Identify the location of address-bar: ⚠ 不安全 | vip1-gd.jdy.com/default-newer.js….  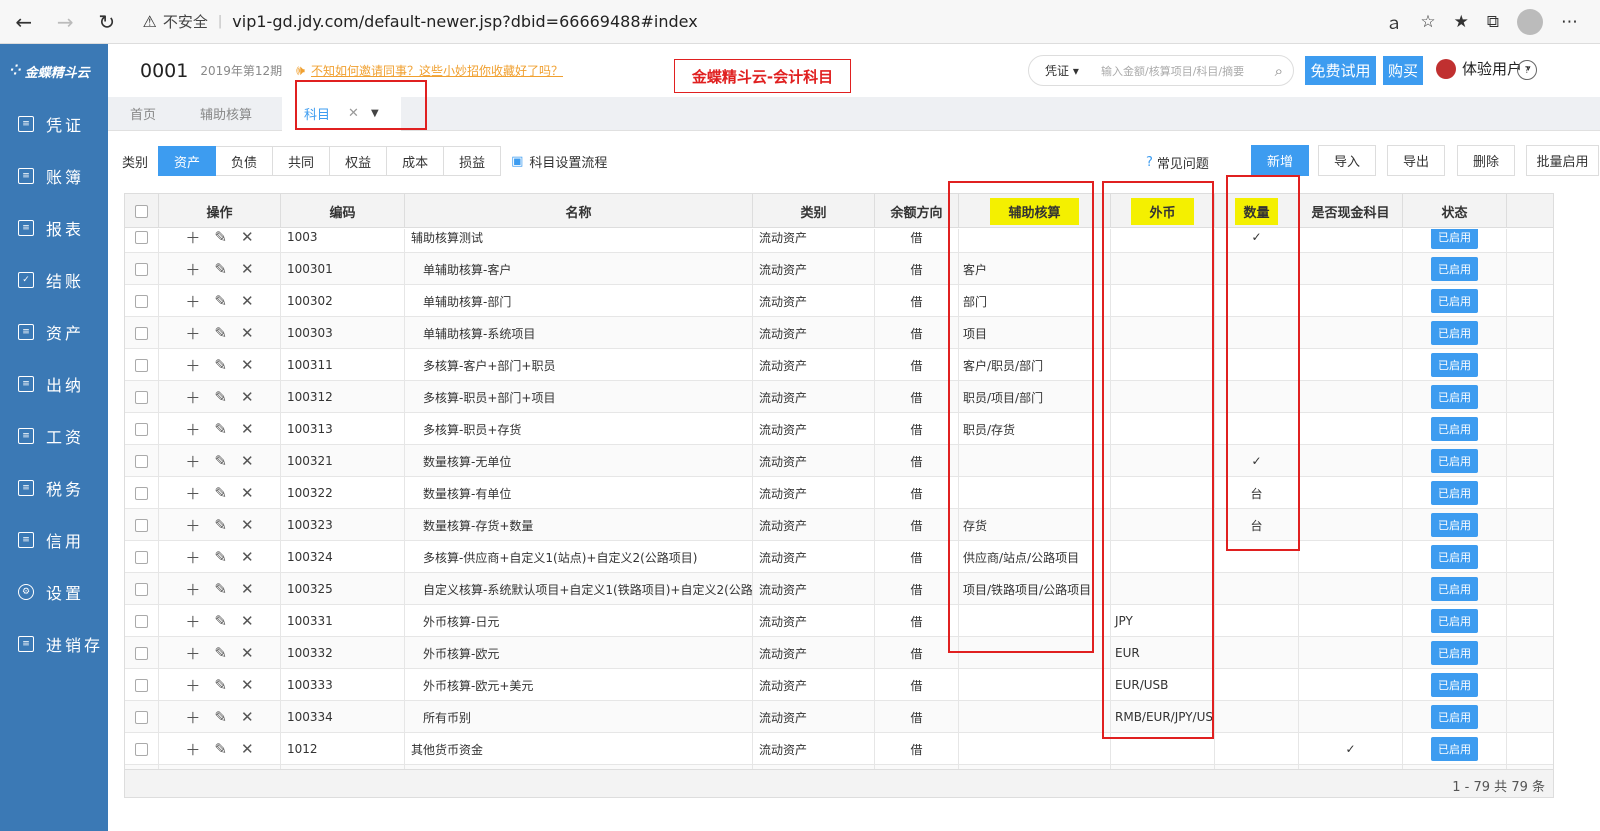
(764, 22).